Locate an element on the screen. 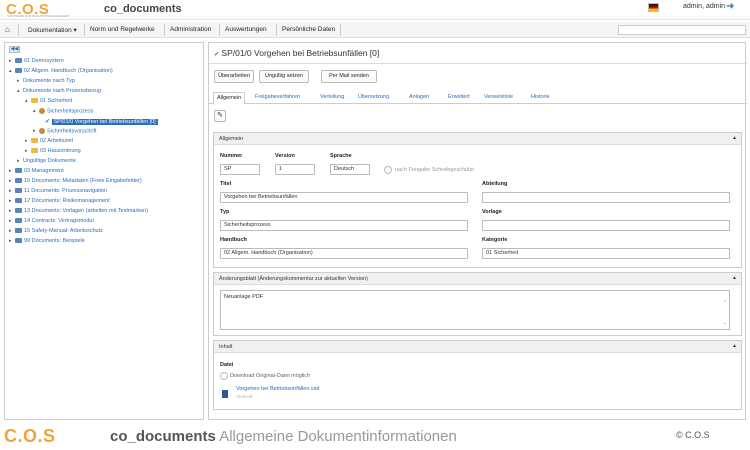  schreibschutz-checkbox is located at coordinates (388, 170).